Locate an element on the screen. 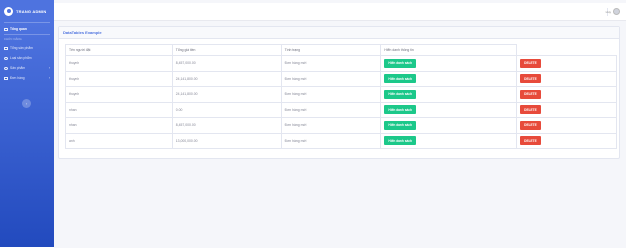 The height and width of the screenshot is (248, 626). cell-customer: anh is located at coordinates (119, 140).